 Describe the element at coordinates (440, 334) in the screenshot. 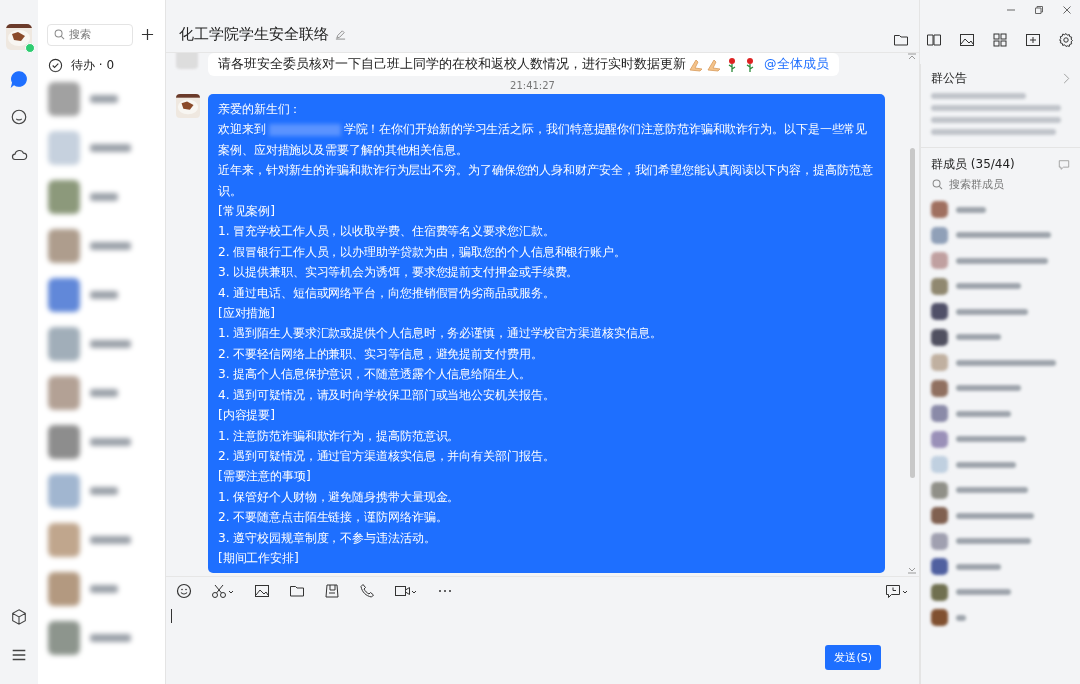

I see `message-text: 1. 遇到陌生人要求汇款或提供个人信息时，务必谨慎，通过学校官方渠道核实信息。` at that location.